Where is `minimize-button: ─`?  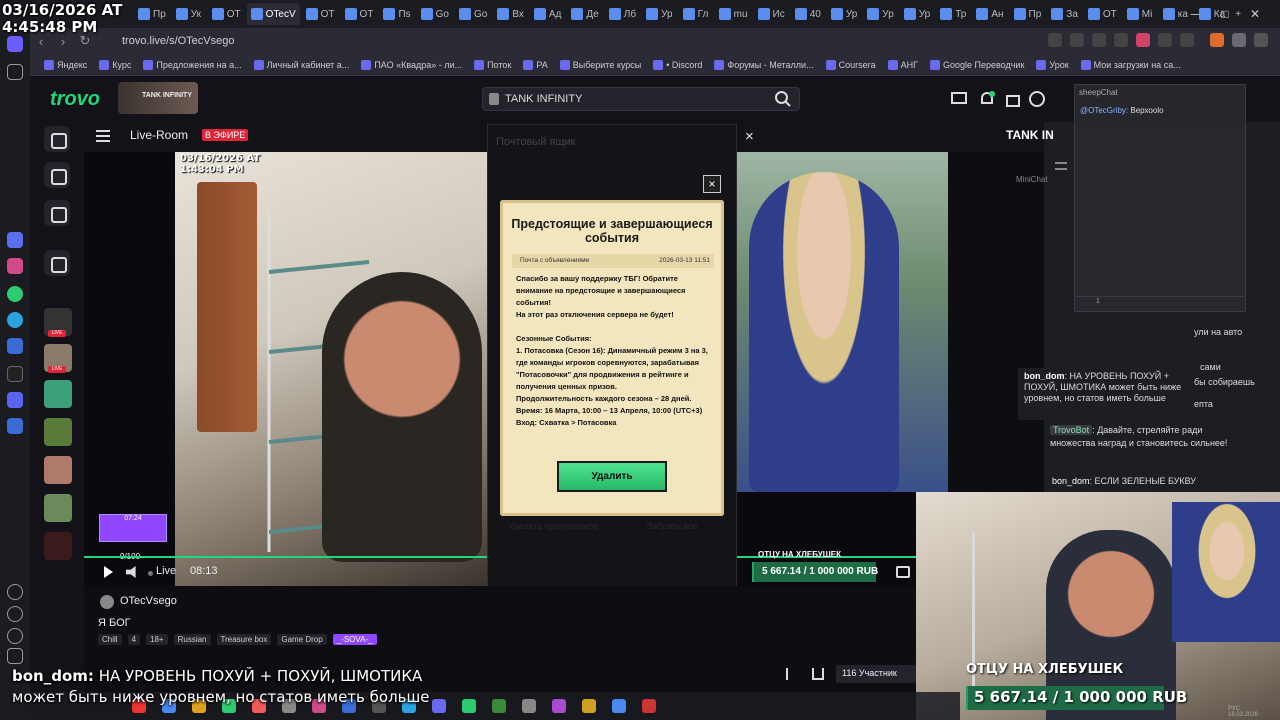
minimize-button: ─ is located at coordinates (1195, 14).